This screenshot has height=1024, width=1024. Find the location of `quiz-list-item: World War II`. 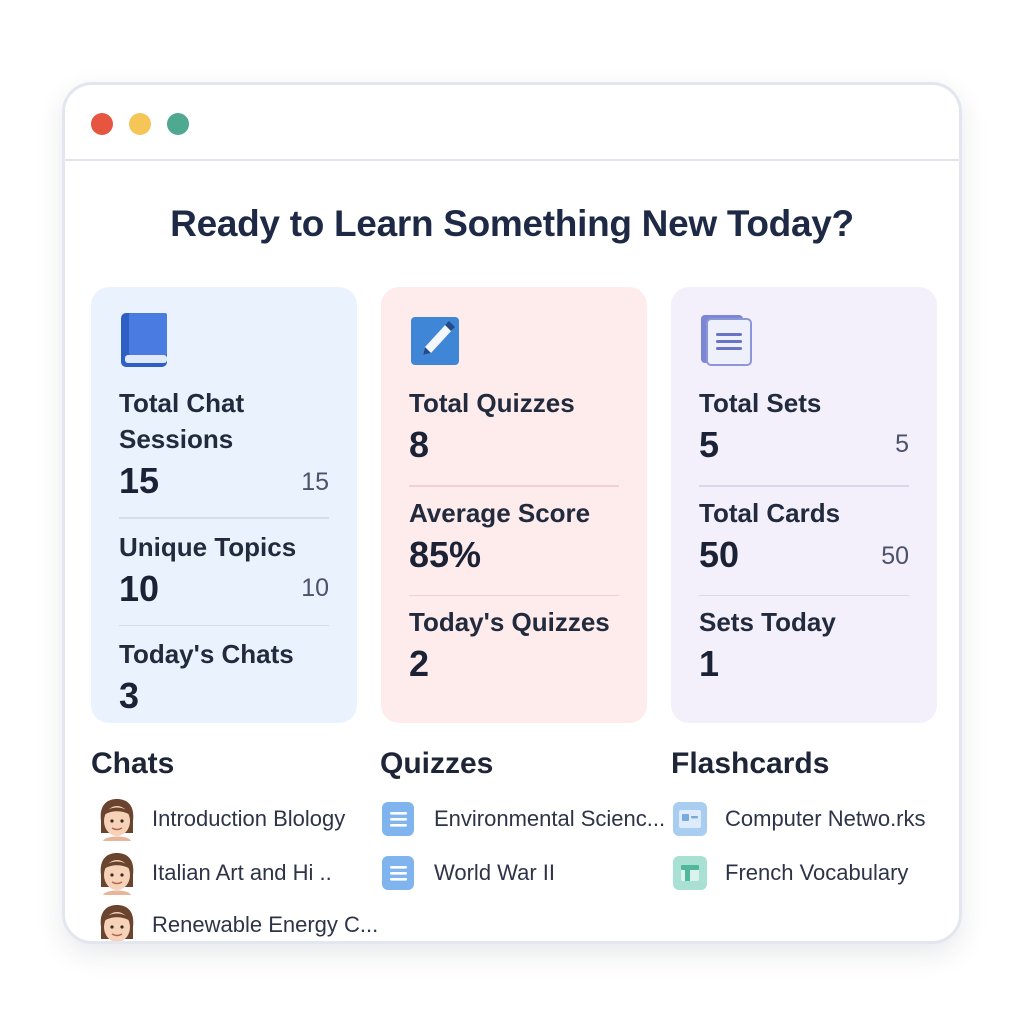

quiz-list-item: World War II is located at coordinates (468, 873).